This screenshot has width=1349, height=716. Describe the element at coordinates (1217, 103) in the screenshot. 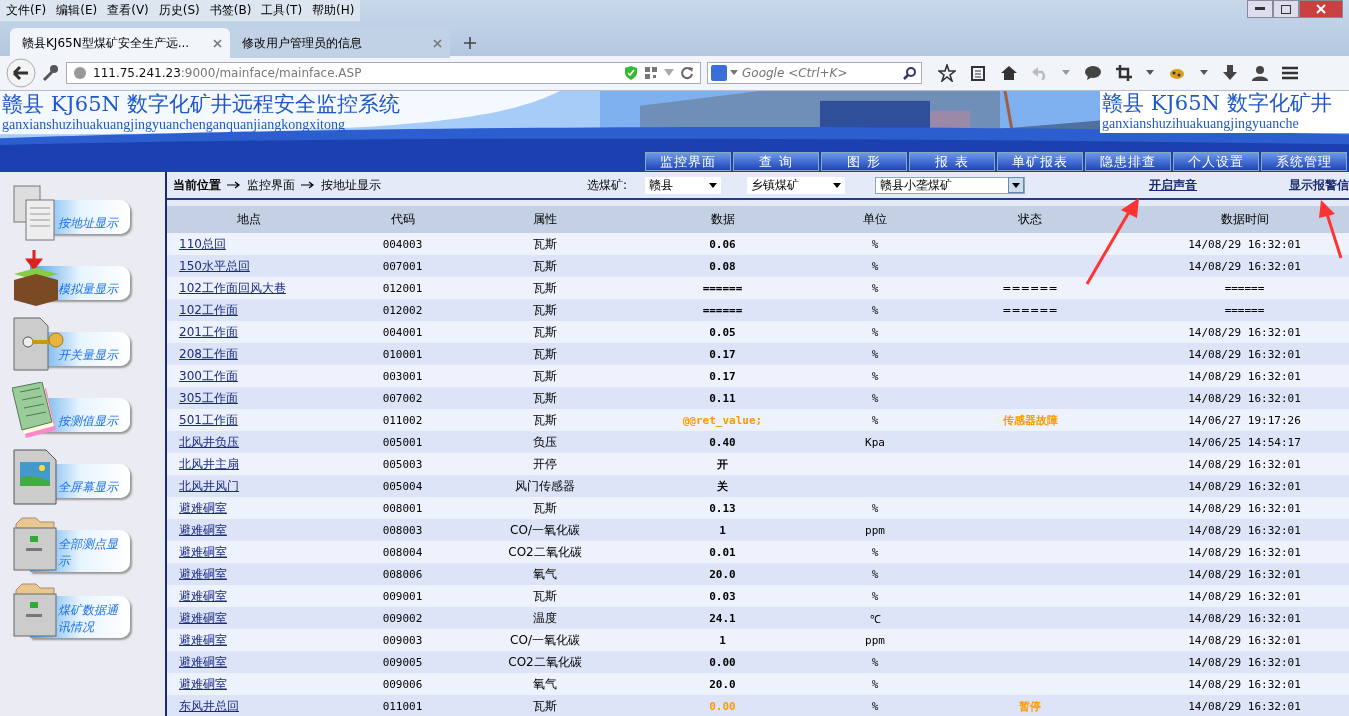

I see `system-title: 赣县 KJ65N 数字化矿井` at that location.